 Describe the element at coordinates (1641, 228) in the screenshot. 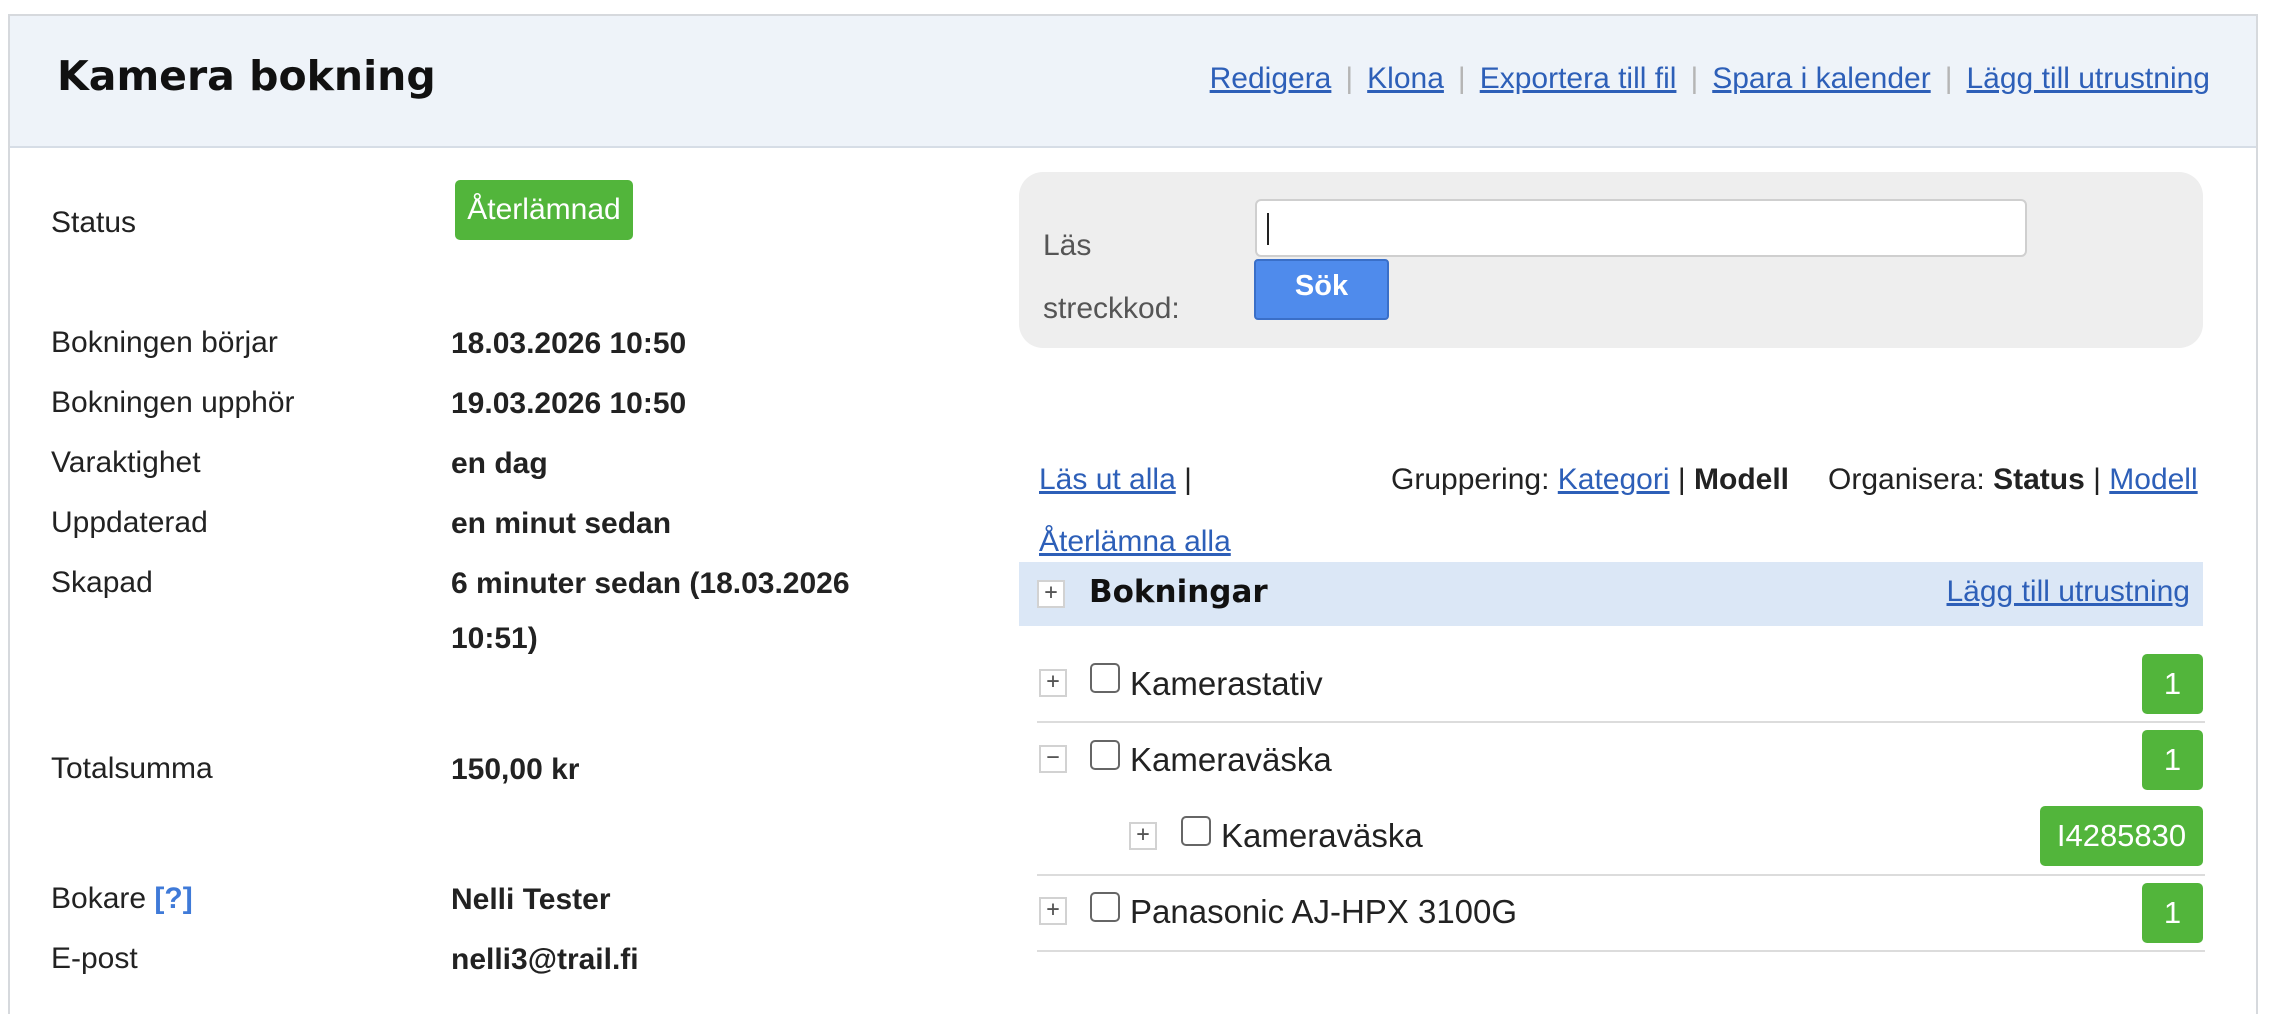

I see `barcode-input` at that location.